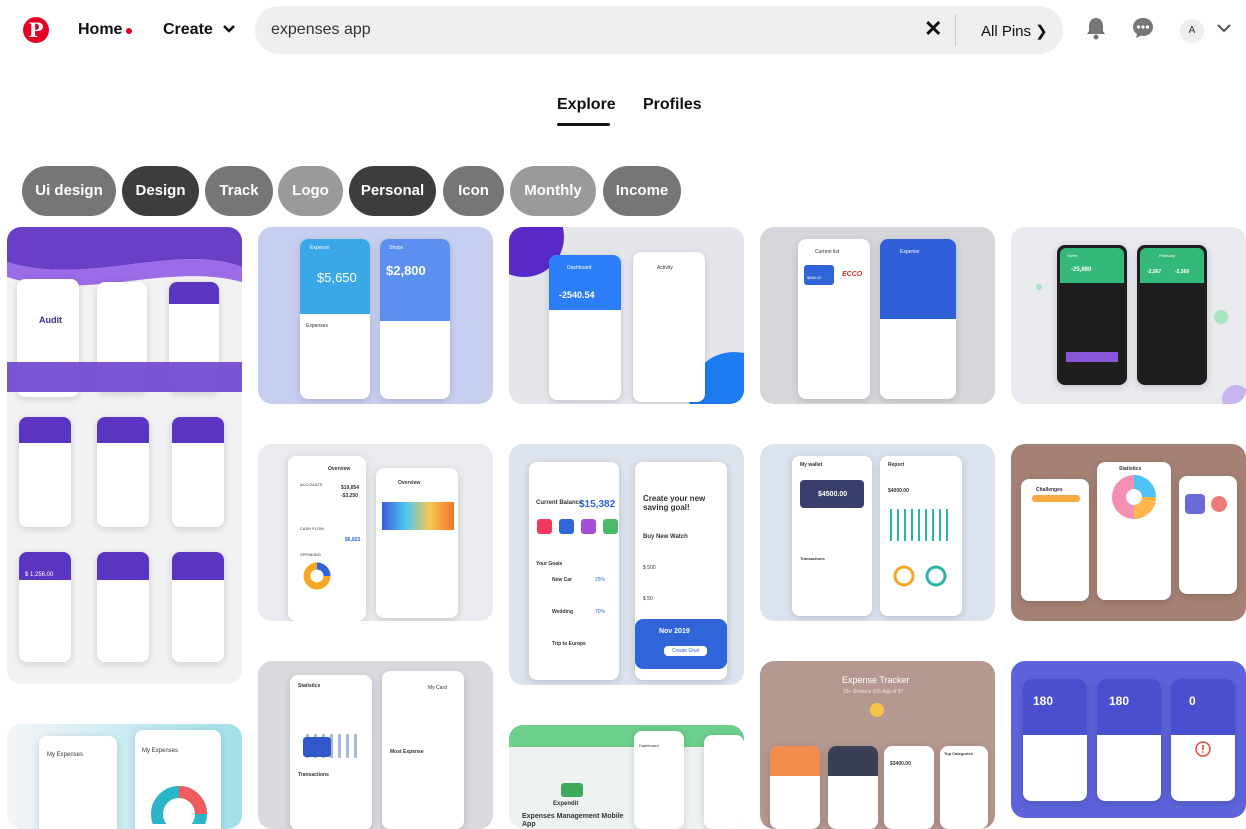 The height and width of the screenshot is (829, 1246). I want to click on other-icon, so click(610, 526).